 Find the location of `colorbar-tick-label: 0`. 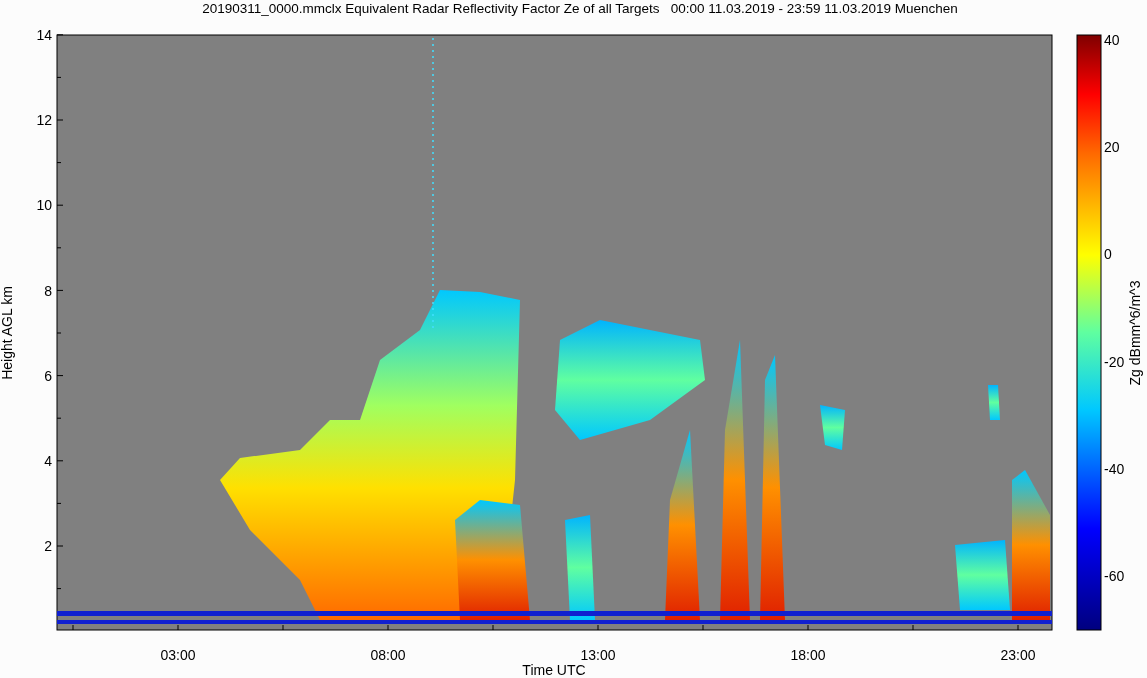

colorbar-tick-label: 0 is located at coordinates (1108, 254).